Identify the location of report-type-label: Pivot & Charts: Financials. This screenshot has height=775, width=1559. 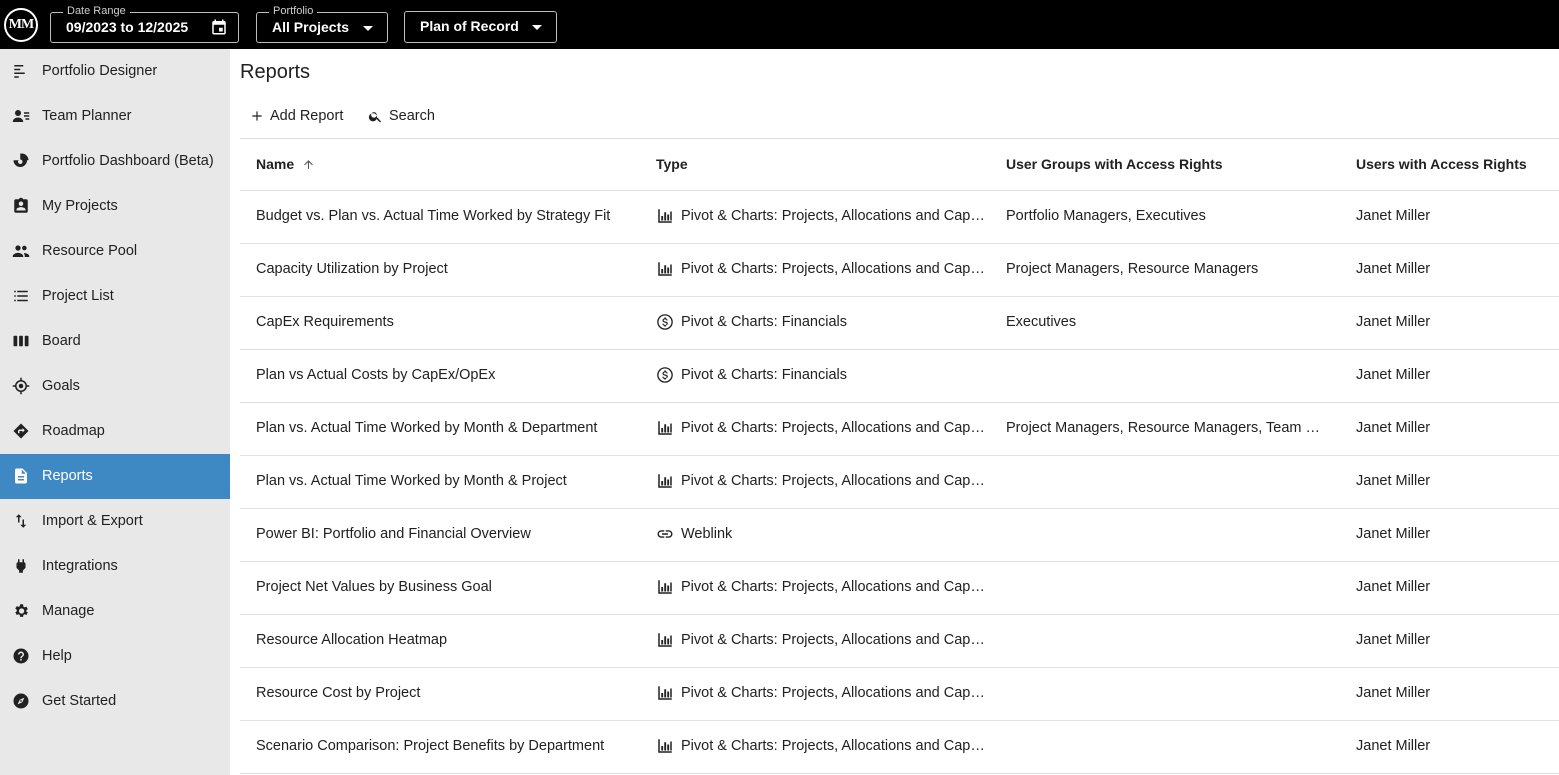
(764, 375).